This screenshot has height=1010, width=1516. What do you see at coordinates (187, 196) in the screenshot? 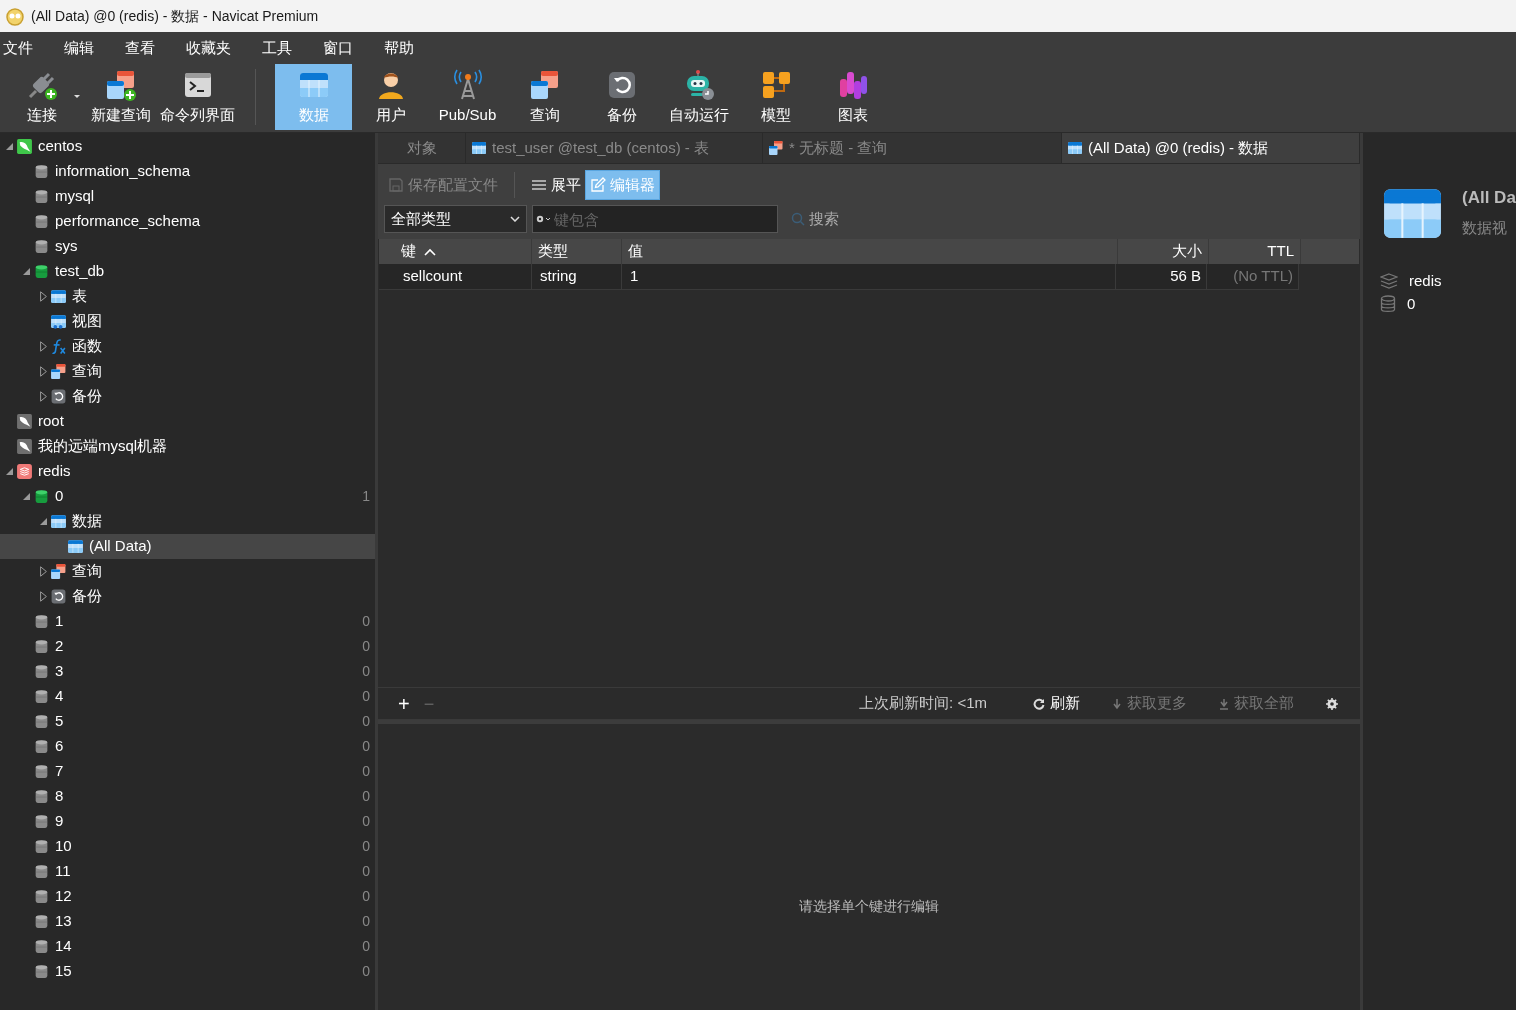
I see `tree-item: mysql` at bounding box center [187, 196].